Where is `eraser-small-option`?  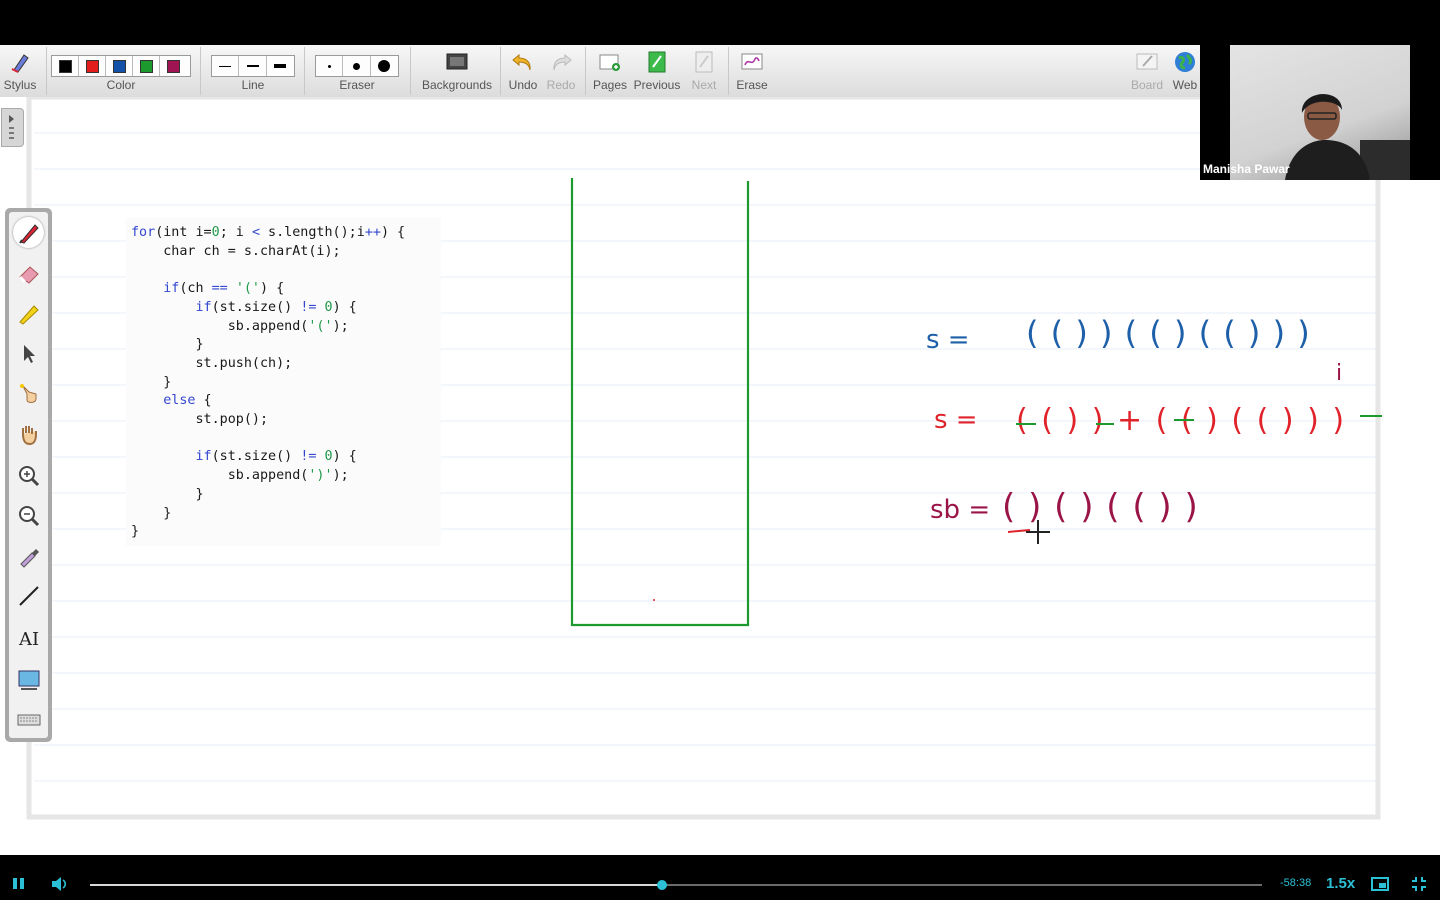
eraser-small-option is located at coordinates (330, 66).